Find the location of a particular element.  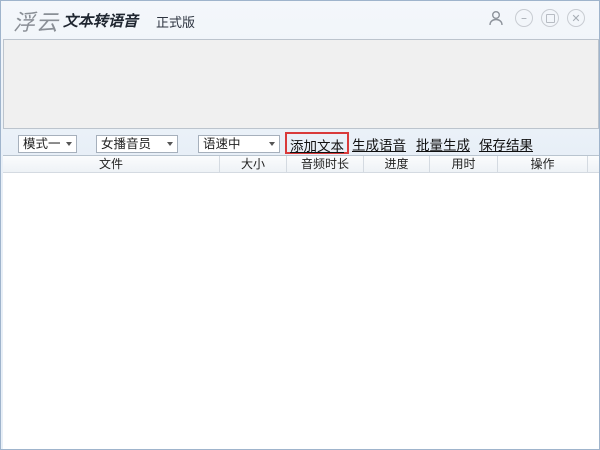

column-header-elapsed: 用时 is located at coordinates (464, 164).